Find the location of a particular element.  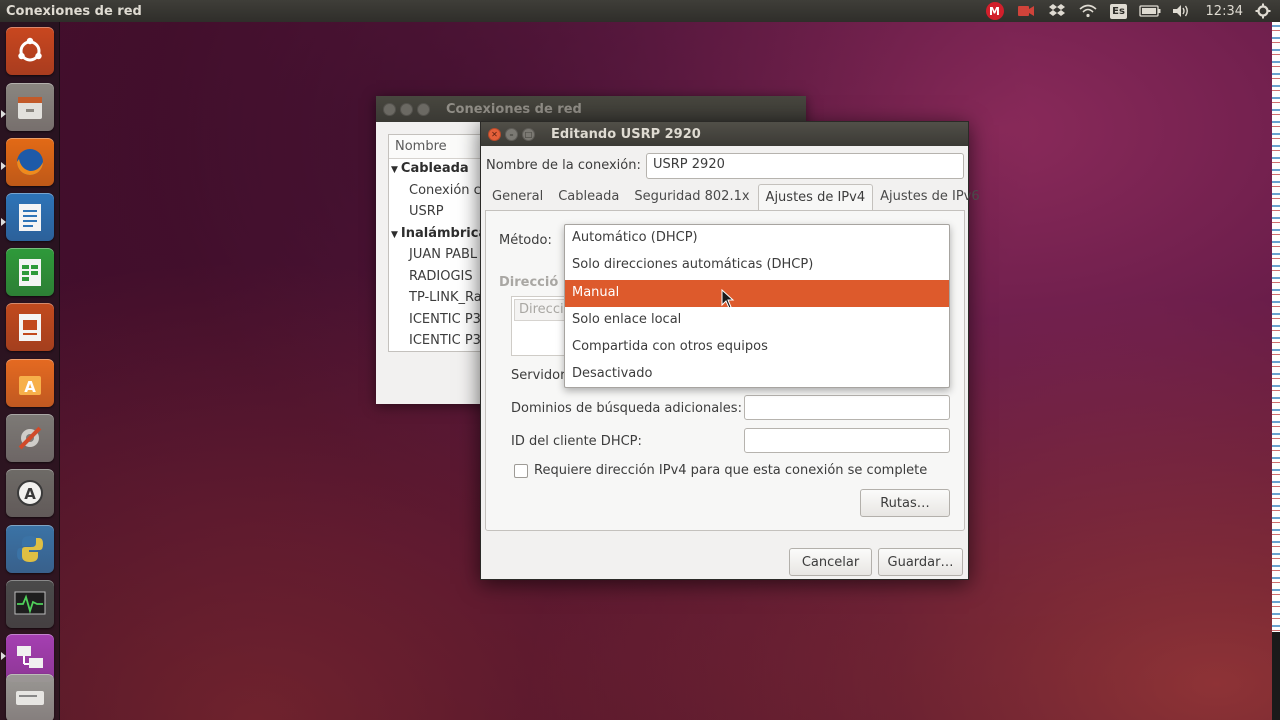

calc-spreadsheet-icon is located at coordinates (30, 272).